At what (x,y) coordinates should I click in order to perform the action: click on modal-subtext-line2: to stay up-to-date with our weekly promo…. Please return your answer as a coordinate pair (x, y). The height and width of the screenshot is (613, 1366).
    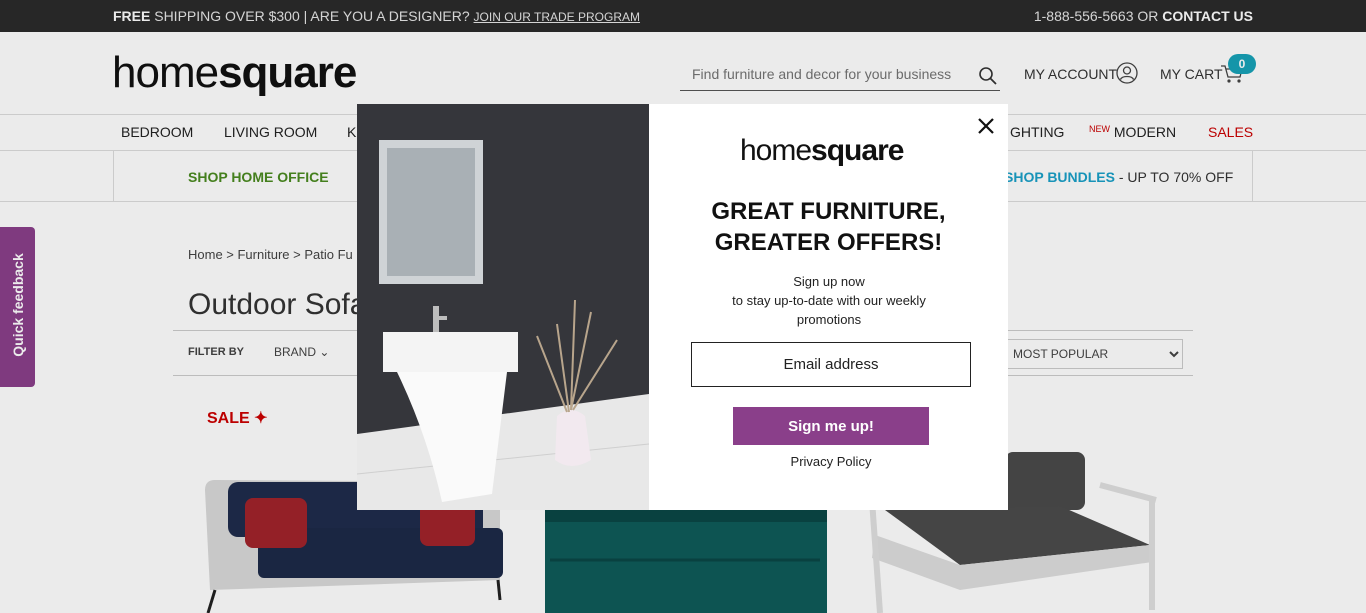
    Looking at the image, I should click on (829, 310).